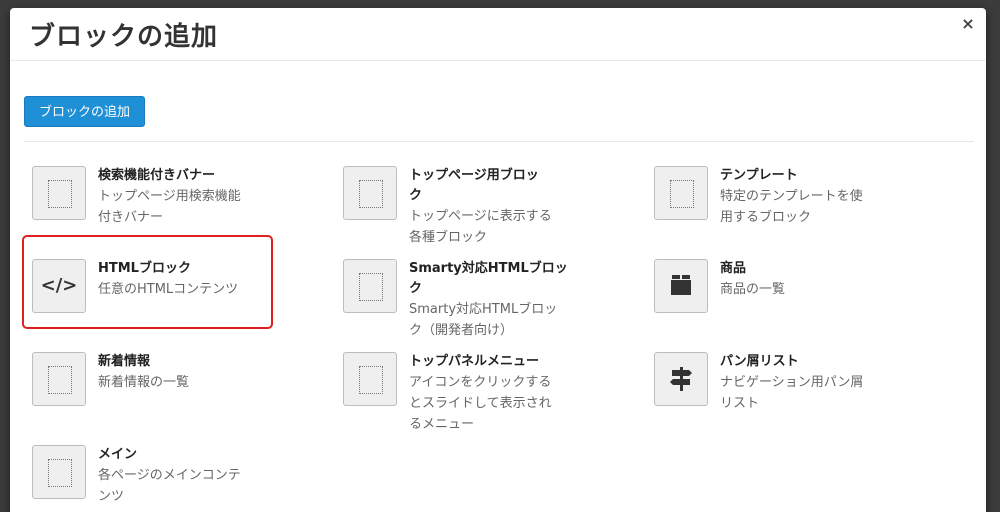  What do you see at coordinates (474, 185) in the screenshot?
I see `block-name: トップページ用ブロック` at bounding box center [474, 185].